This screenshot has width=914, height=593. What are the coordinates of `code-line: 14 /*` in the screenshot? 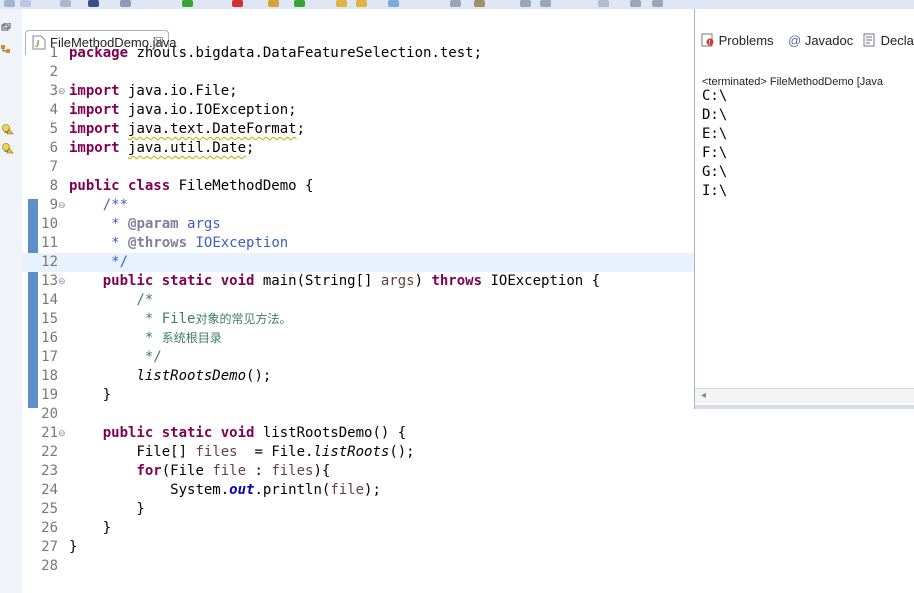 It's located at (358, 300).